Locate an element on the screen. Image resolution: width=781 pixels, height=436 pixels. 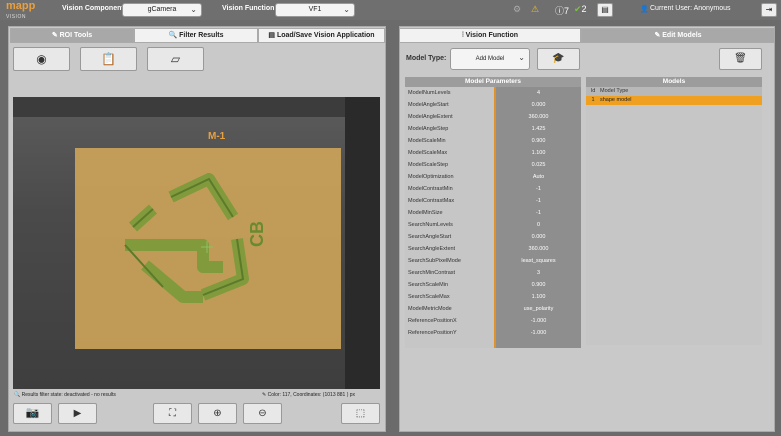
param-name: ModelScaleMin is located at coordinates (449, 141).